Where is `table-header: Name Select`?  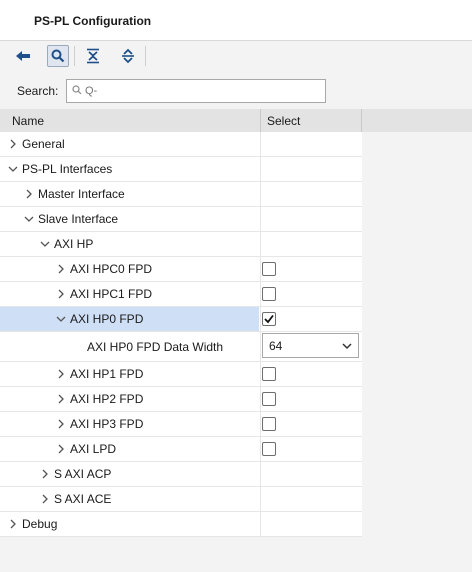
table-header: Name Select is located at coordinates (236, 120).